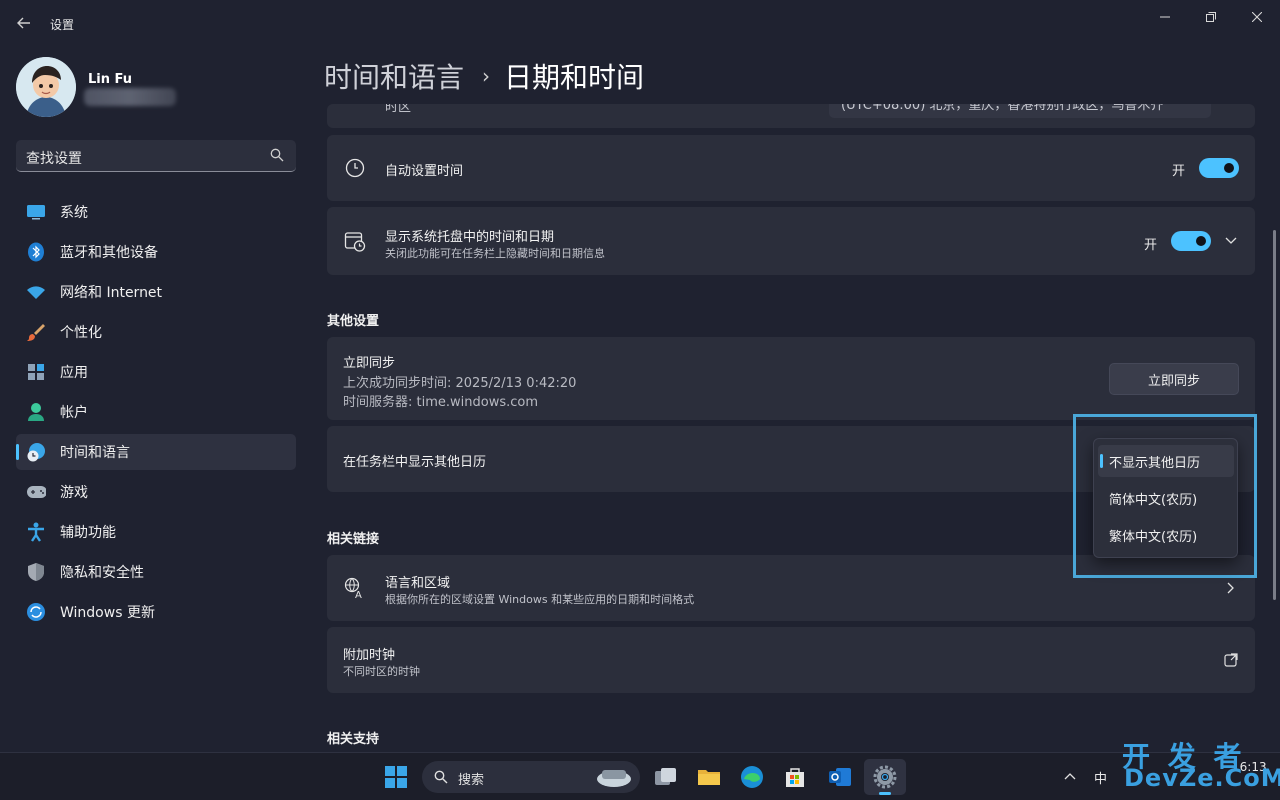  What do you see at coordinates (54, 159) in the screenshot?
I see `search-placeholder: 查找设置` at bounding box center [54, 159].